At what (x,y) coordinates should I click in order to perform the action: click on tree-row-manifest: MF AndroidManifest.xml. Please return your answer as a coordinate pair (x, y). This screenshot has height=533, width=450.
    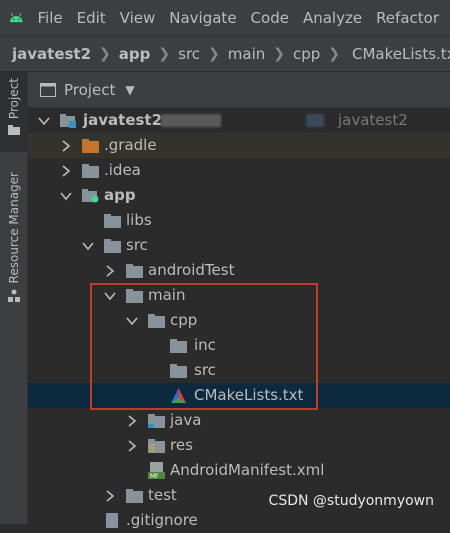
    Looking at the image, I should click on (239, 470).